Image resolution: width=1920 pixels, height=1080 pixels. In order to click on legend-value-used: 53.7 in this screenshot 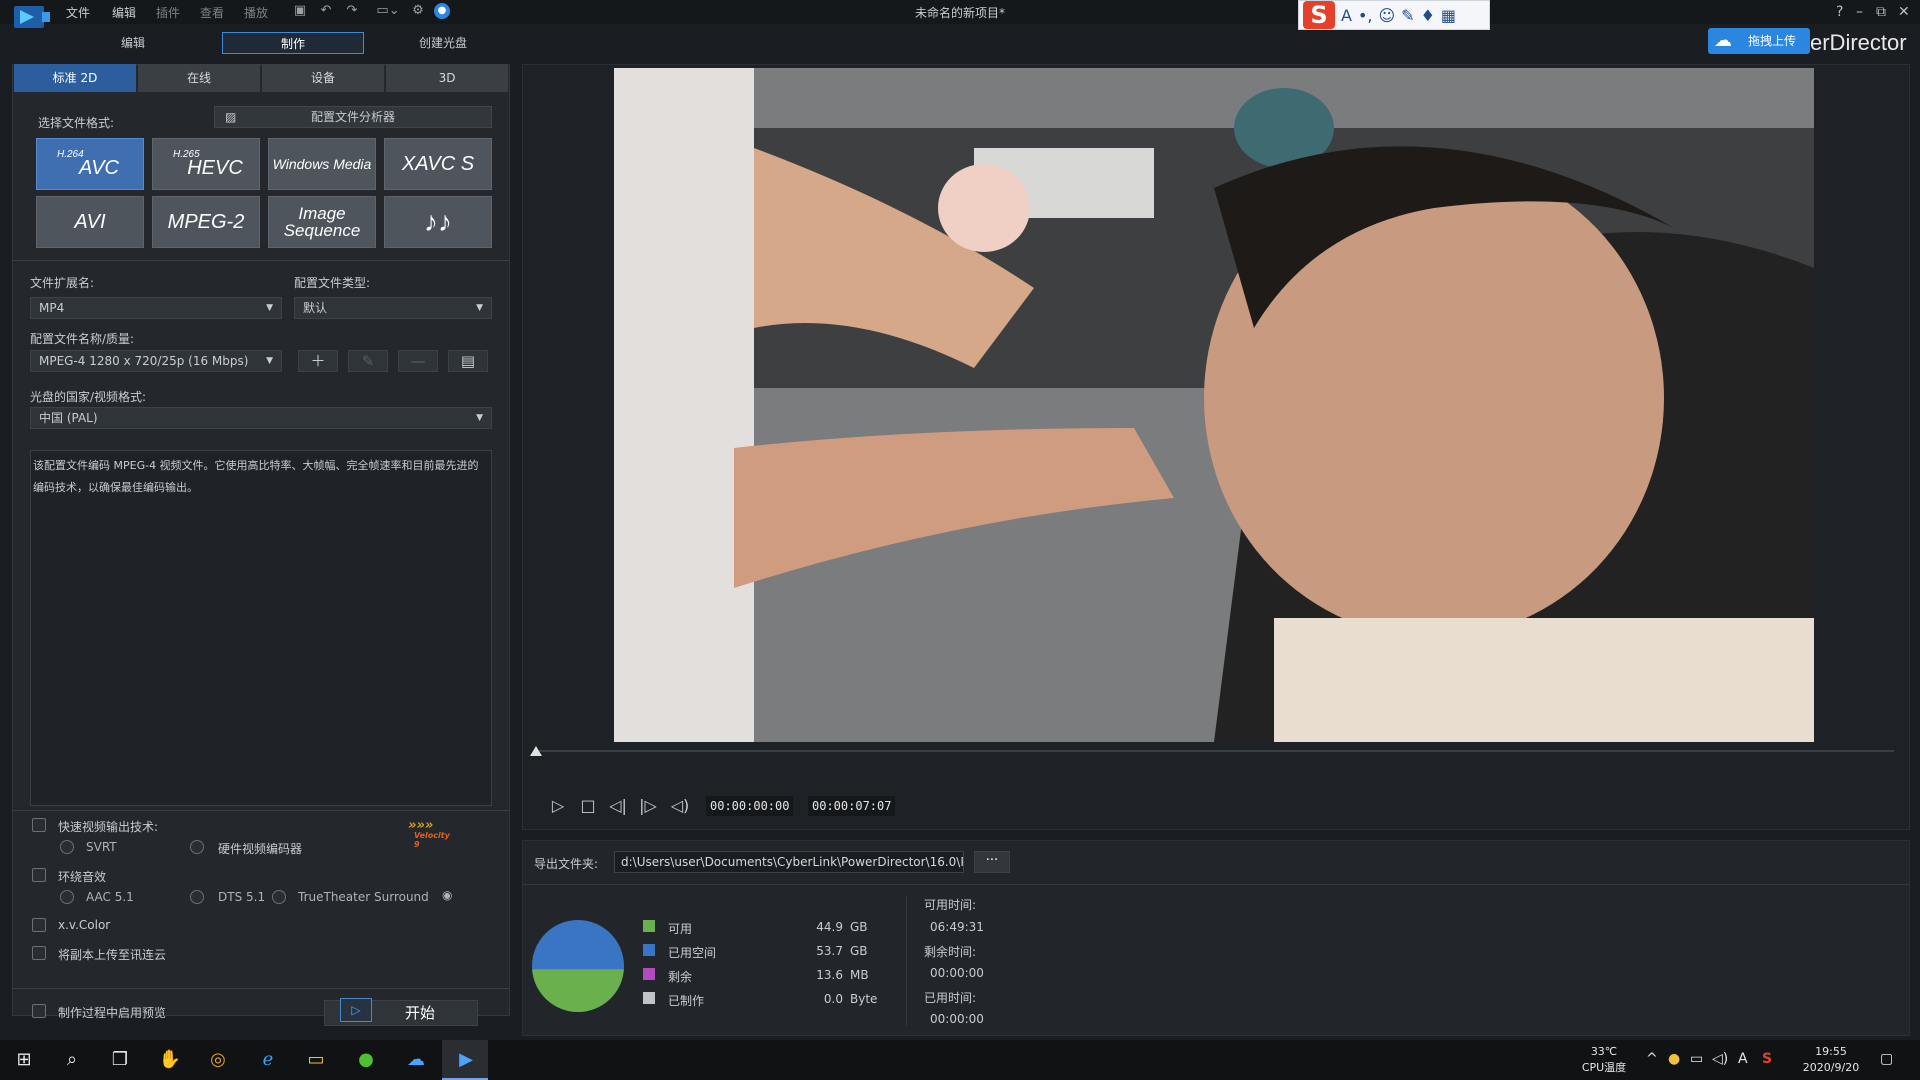, I will do `click(829, 951)`.